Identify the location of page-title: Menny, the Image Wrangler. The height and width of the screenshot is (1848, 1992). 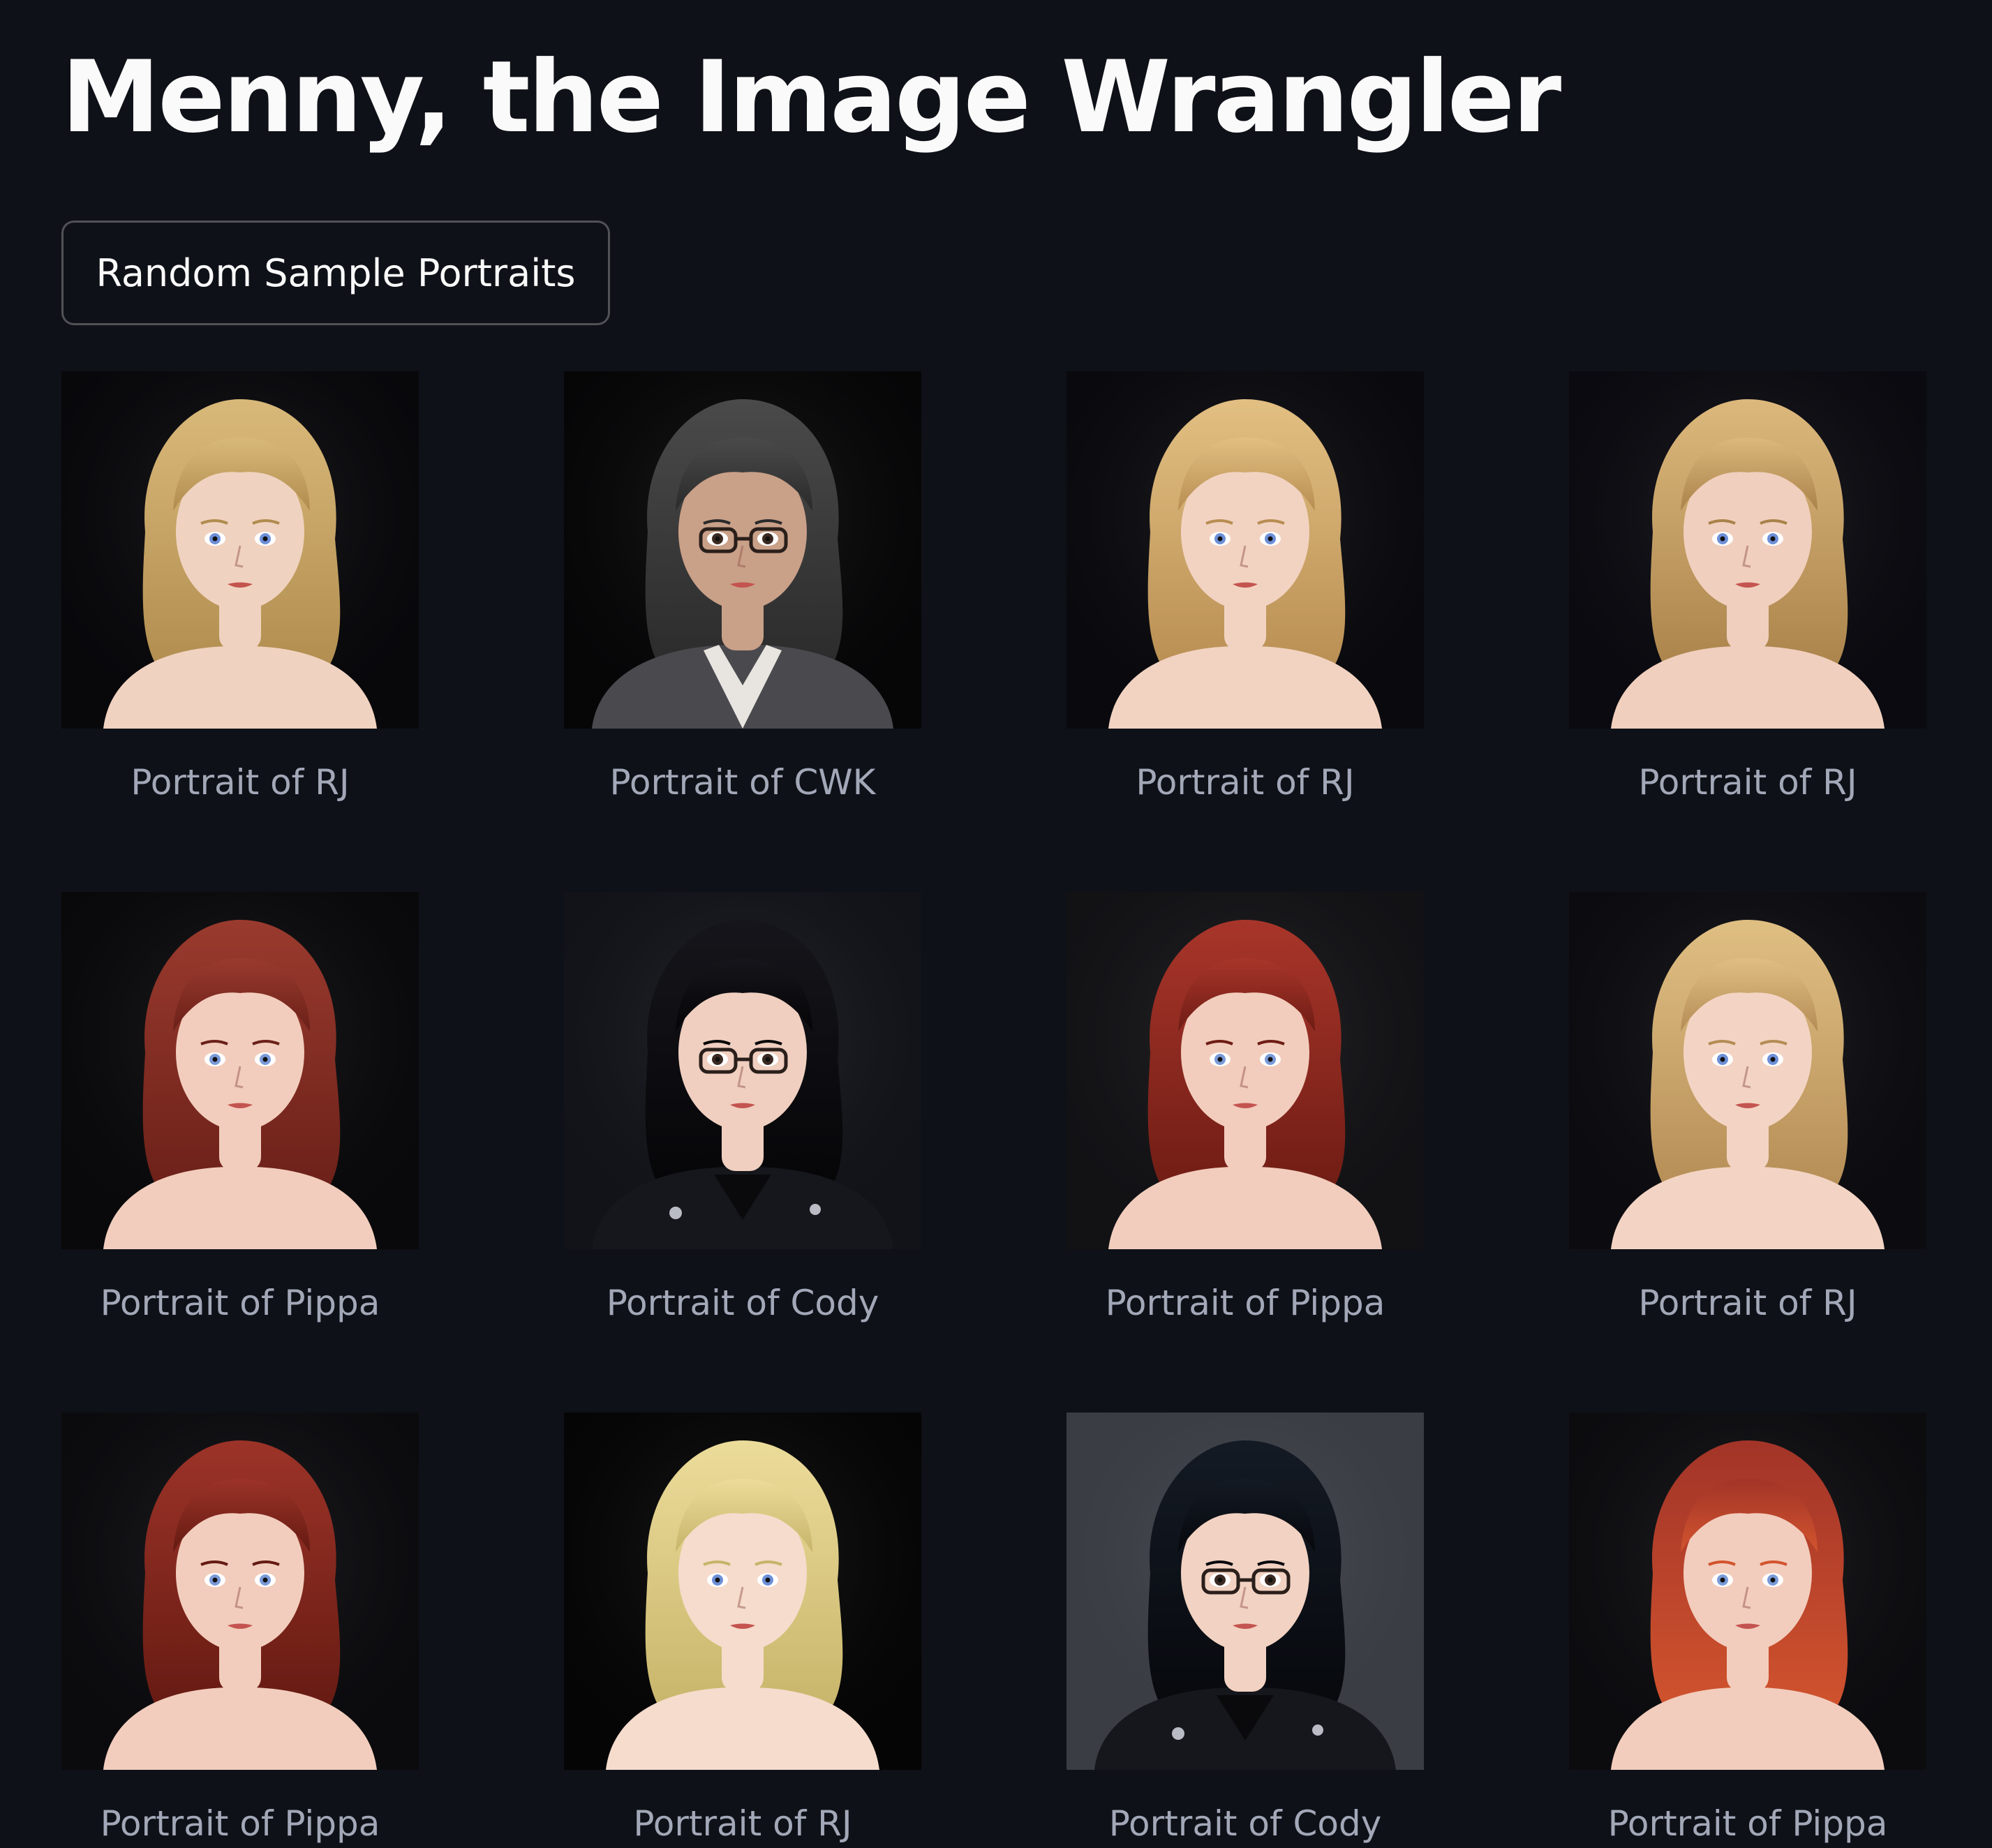
(811, 97).